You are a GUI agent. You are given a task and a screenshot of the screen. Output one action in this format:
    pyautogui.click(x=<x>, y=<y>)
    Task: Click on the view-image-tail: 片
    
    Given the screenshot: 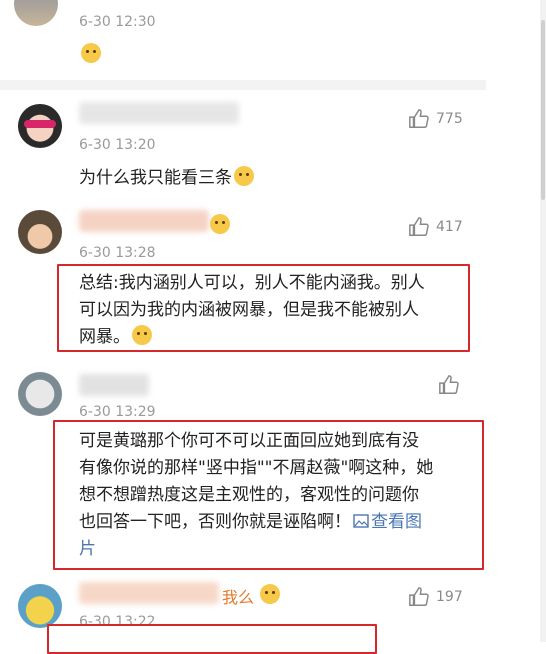 What is the action you would take?
    pyautogui.click(x=256, y=549)
    